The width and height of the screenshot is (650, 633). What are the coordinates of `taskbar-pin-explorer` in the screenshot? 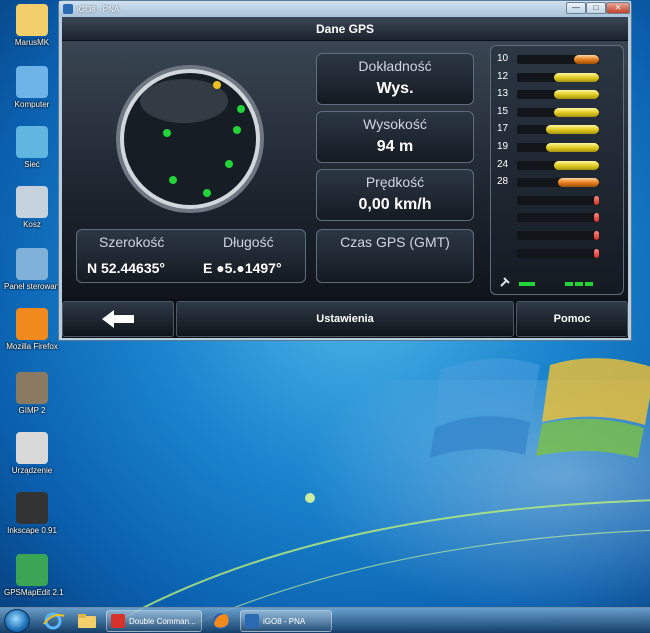 It's located at (87, 621).